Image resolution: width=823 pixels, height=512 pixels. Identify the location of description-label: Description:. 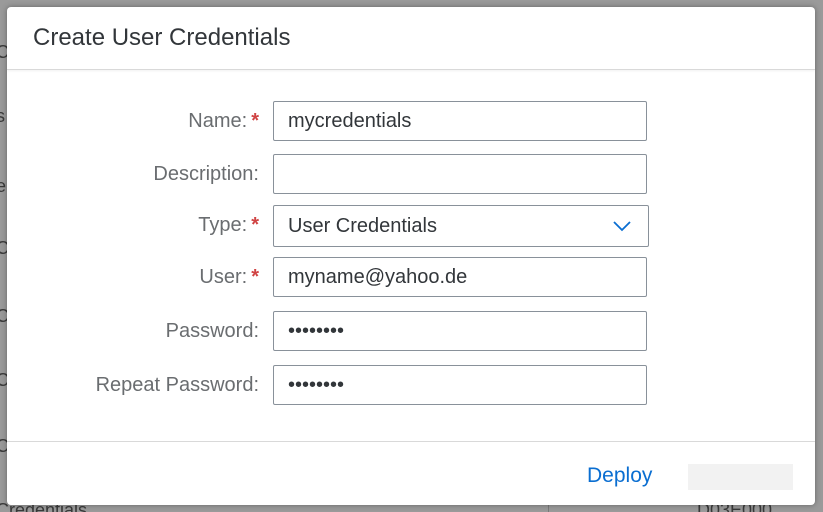
(206, 174).